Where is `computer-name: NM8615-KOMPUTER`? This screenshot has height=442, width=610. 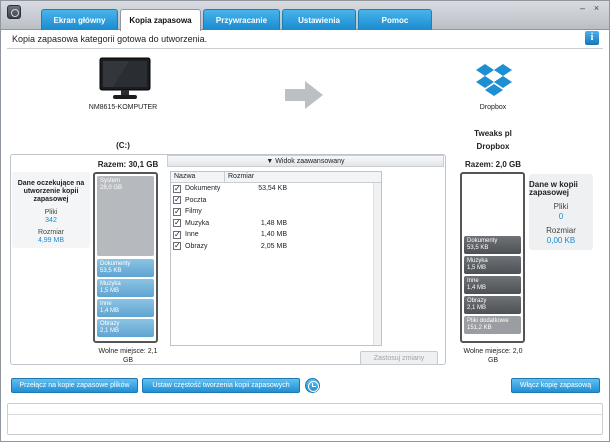
computer-name: NM8615-KOMPUTER is located at coordinates (123, 107).